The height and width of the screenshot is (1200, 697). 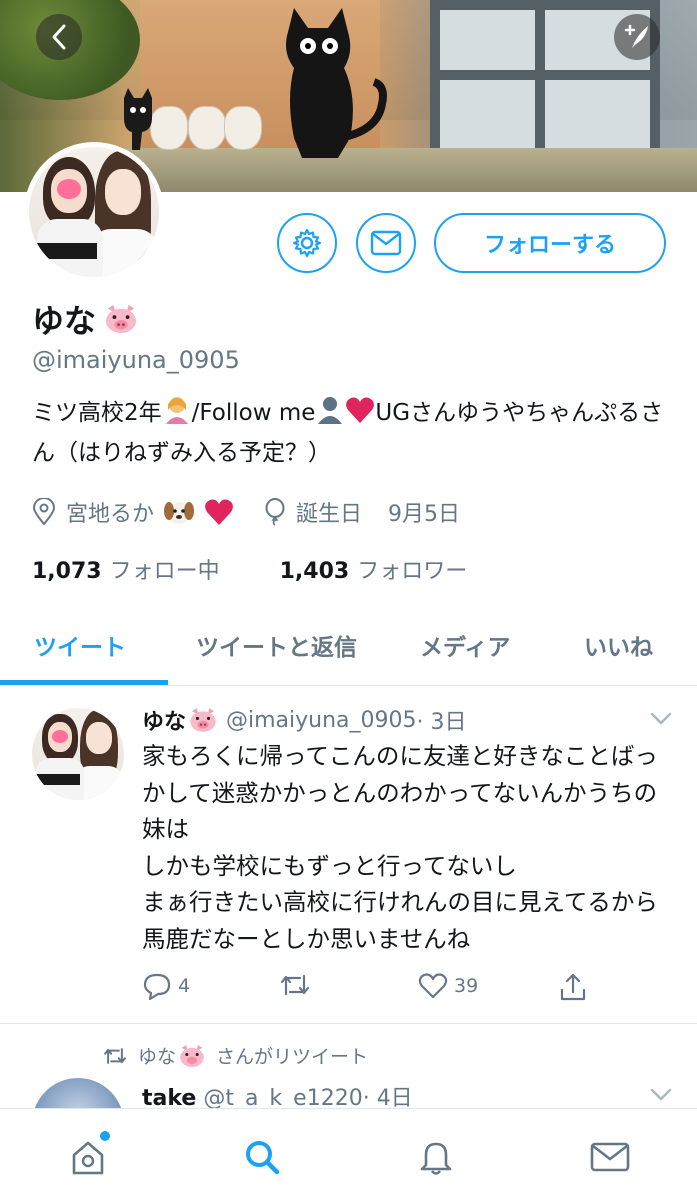 I want to click on retweeter-name: ゆな, so click(x=157, y=1055).